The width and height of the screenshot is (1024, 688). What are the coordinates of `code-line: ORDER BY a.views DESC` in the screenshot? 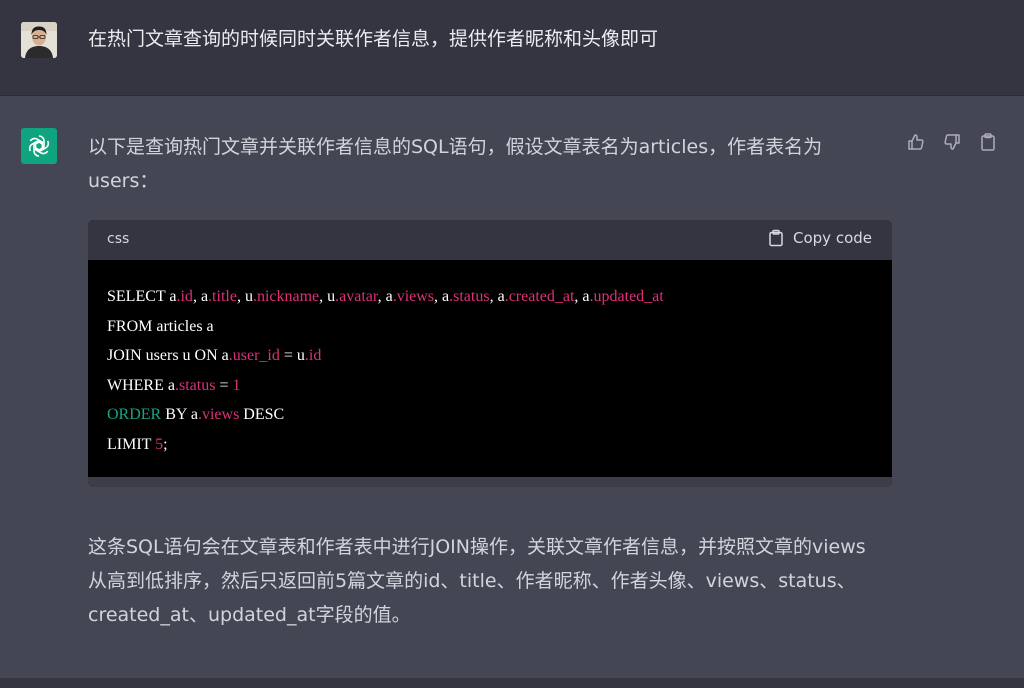 It's located at (499, 415).